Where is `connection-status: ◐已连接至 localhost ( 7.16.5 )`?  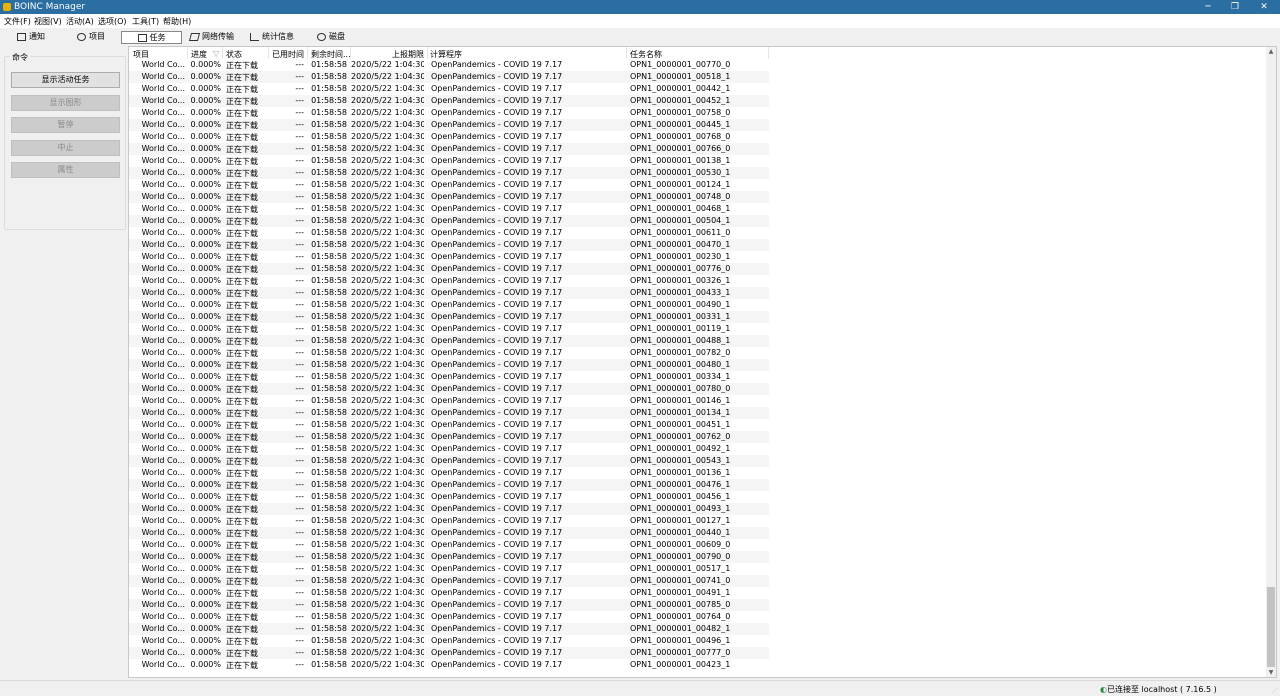 connection-status: ◐已连接至 localhost ( 7.16.5 ) is located at coordinates (1158, 689).